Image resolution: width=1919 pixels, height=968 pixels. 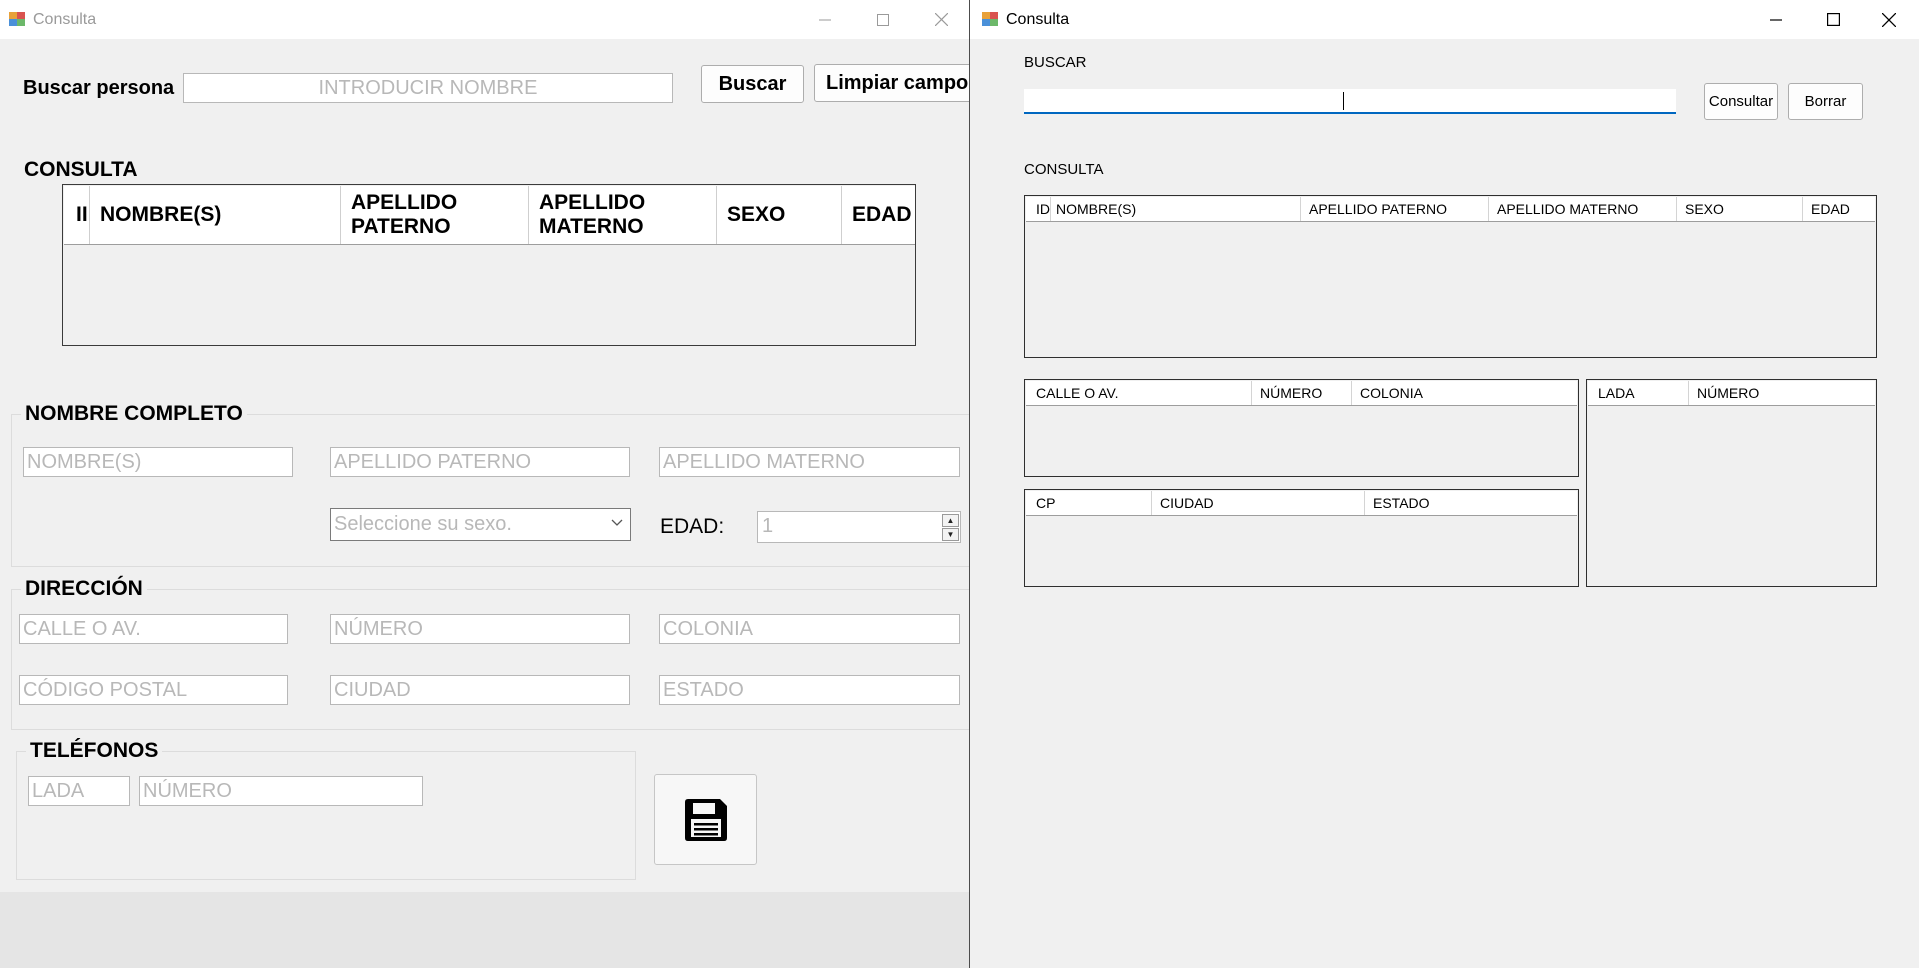 I want to click on ciudad-input: CIUDAD, so click(x=480, y=690).